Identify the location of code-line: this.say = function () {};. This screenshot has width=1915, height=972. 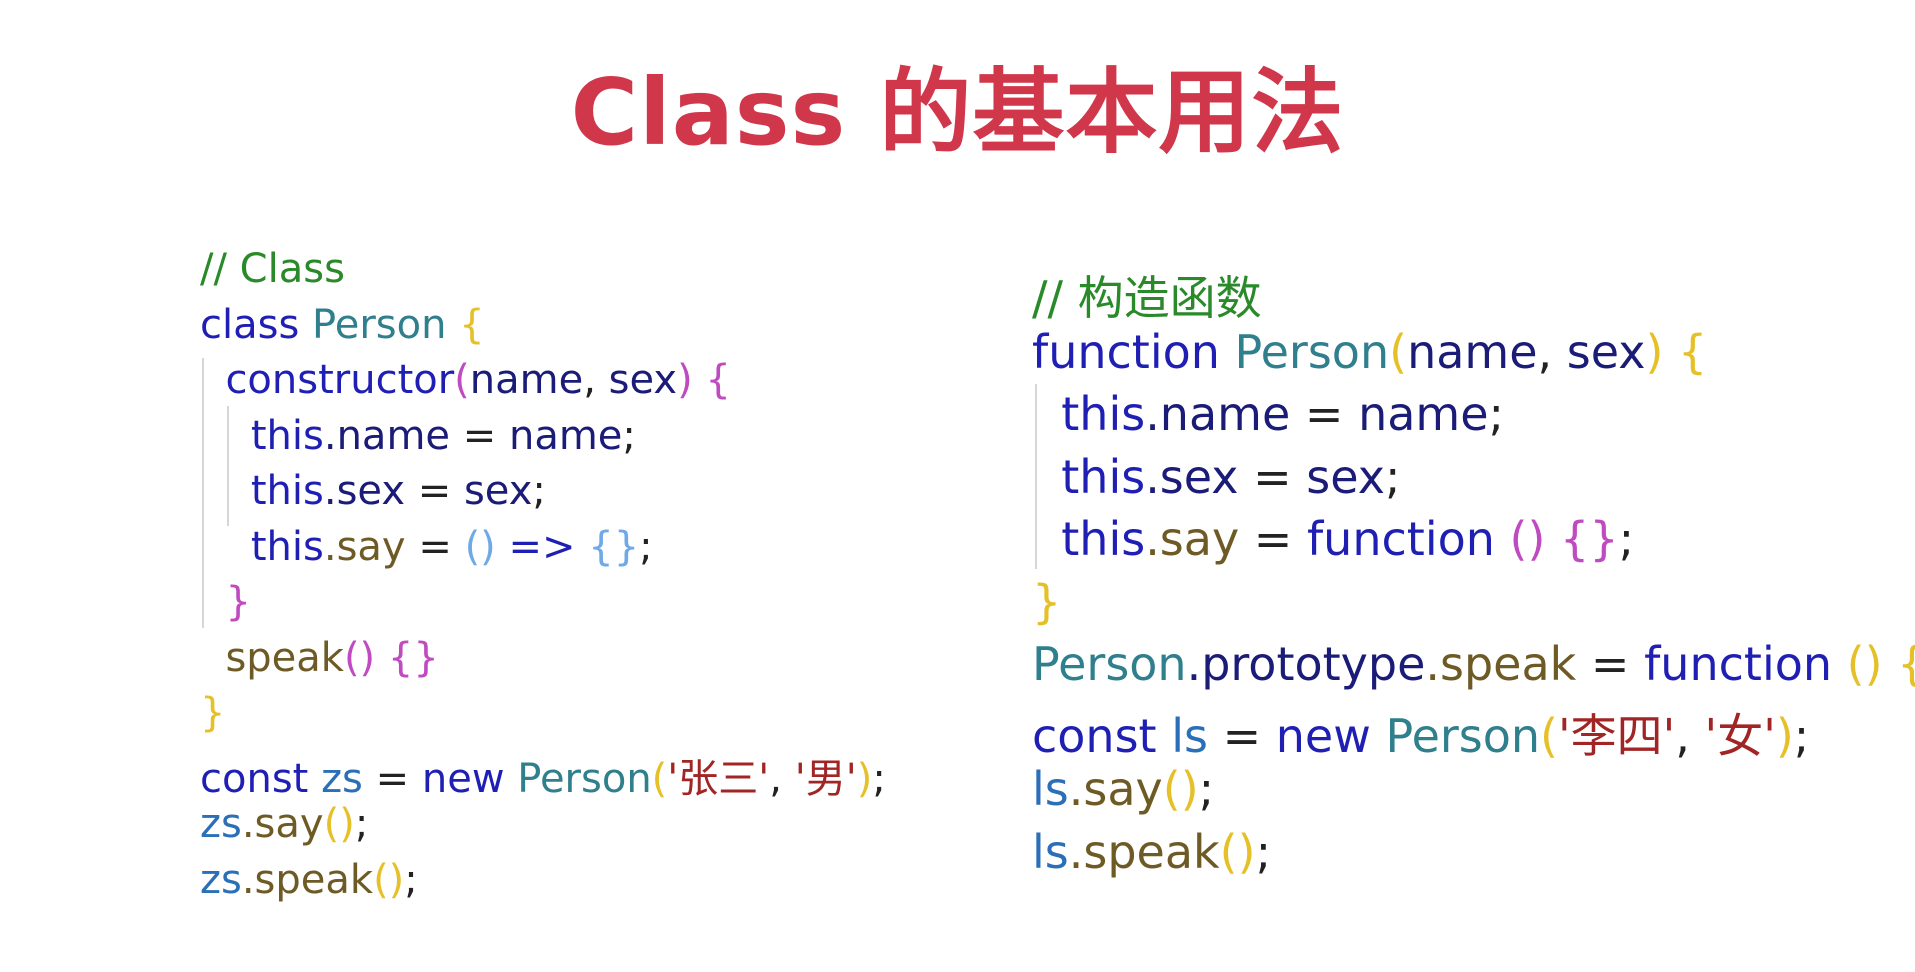
(1333, 539).